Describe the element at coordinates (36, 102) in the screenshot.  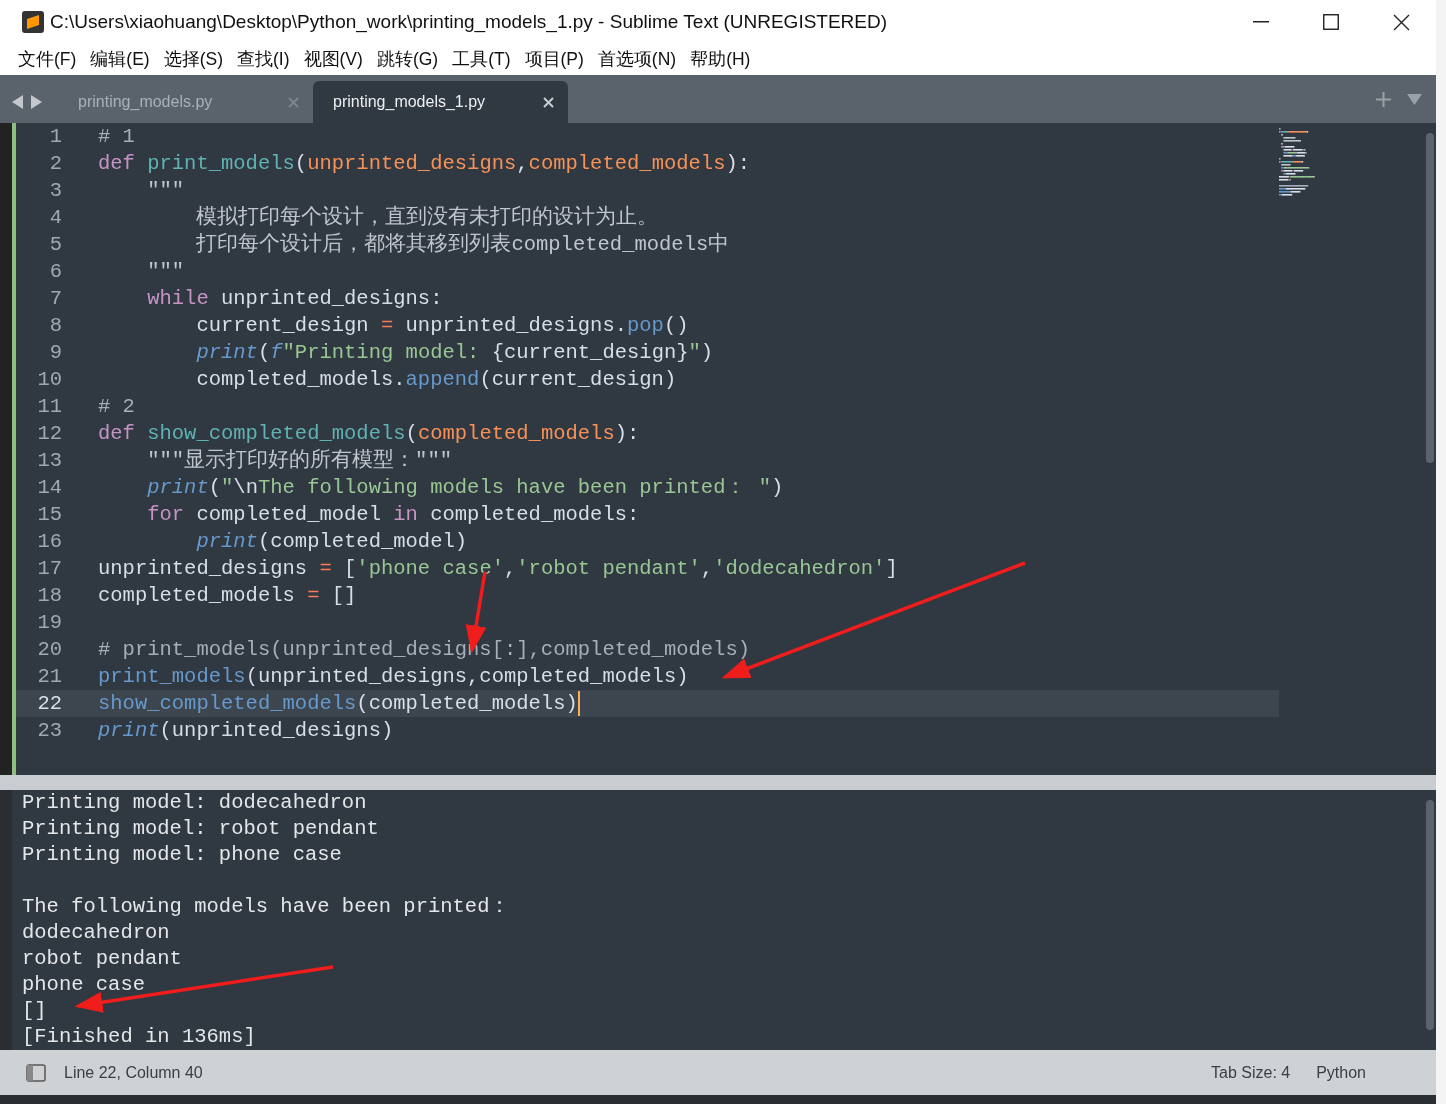
I see `next-tab-icon` at that location.